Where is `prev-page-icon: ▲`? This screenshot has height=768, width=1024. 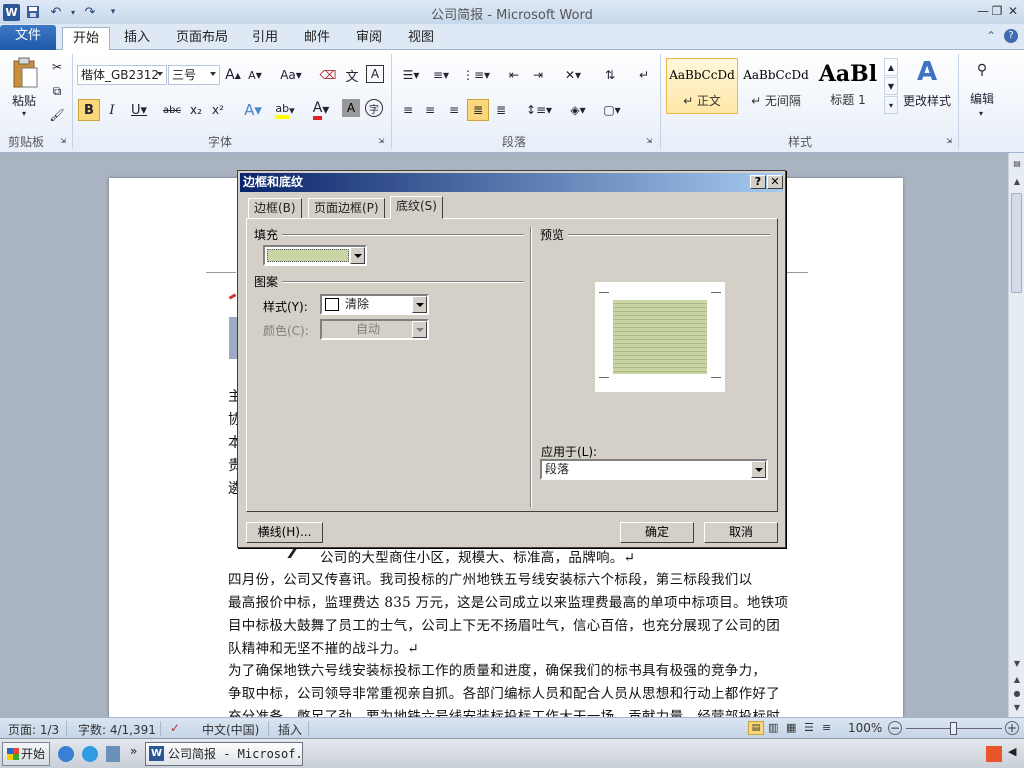
prev-page-icon: ▲ is located at coordinates (1017, 679).